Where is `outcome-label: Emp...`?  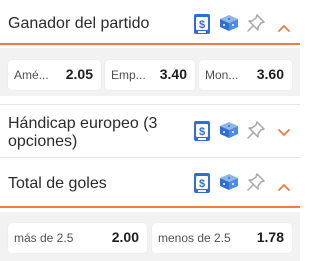 outcome-label: Emp... is located at coordinates (128, 75).